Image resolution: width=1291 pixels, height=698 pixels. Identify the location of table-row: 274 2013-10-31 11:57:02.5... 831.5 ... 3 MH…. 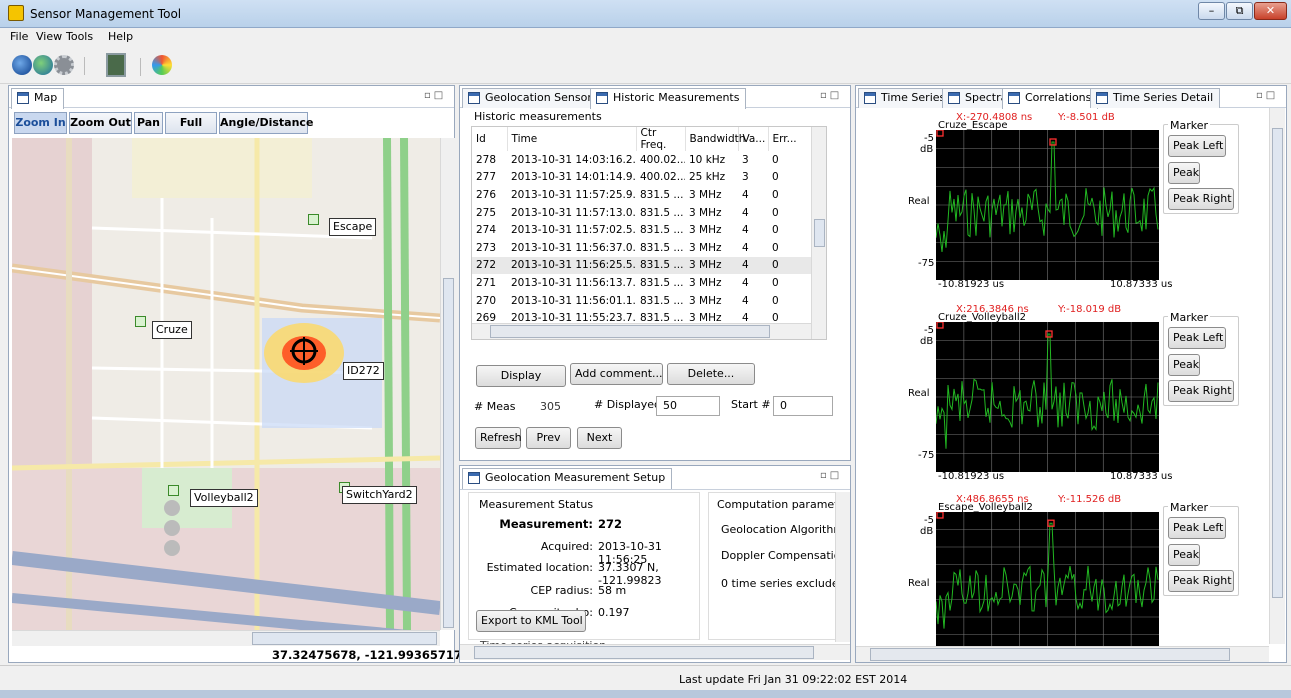
(642, 230).